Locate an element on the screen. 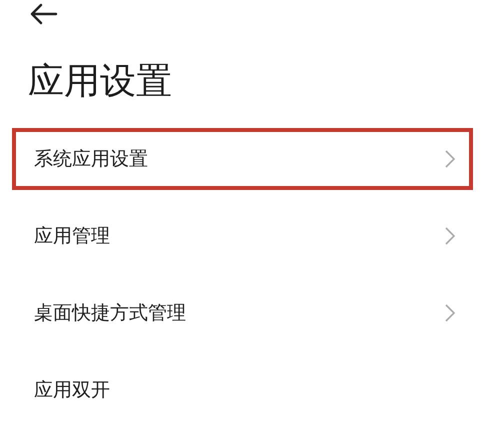  settings-item: 系统应用设置 is located at coordinates (242, 159).